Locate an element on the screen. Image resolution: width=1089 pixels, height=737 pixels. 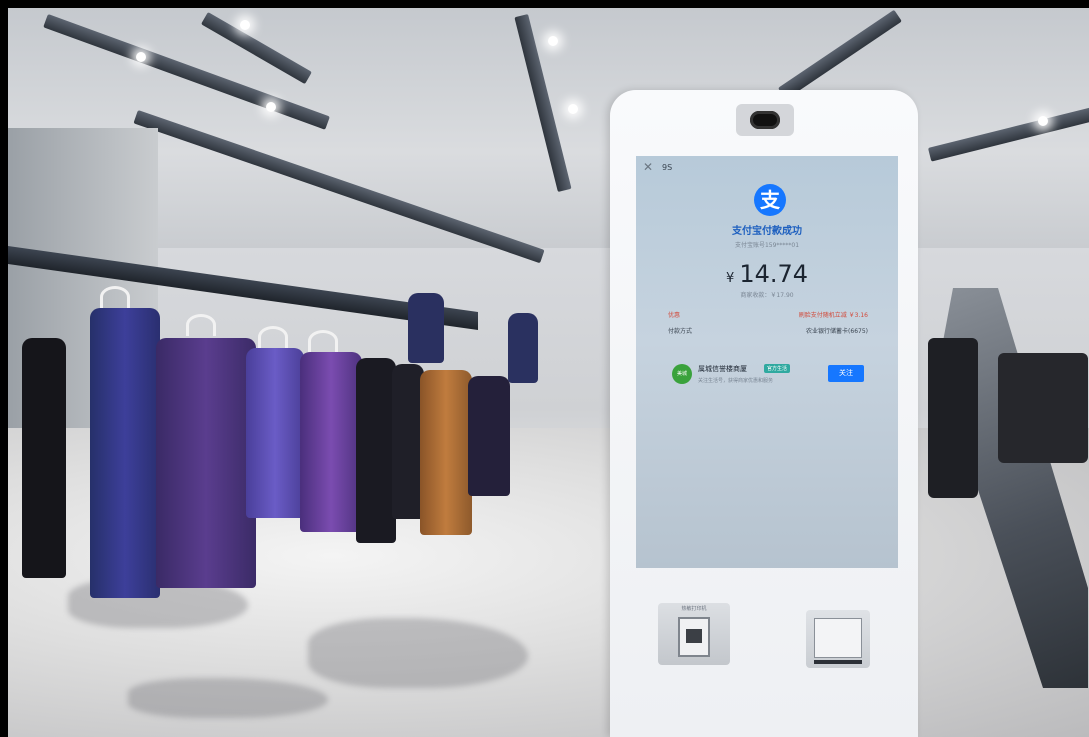
merchant-name: 属城信誉楼商厦 is located at coordinates (722, 369).